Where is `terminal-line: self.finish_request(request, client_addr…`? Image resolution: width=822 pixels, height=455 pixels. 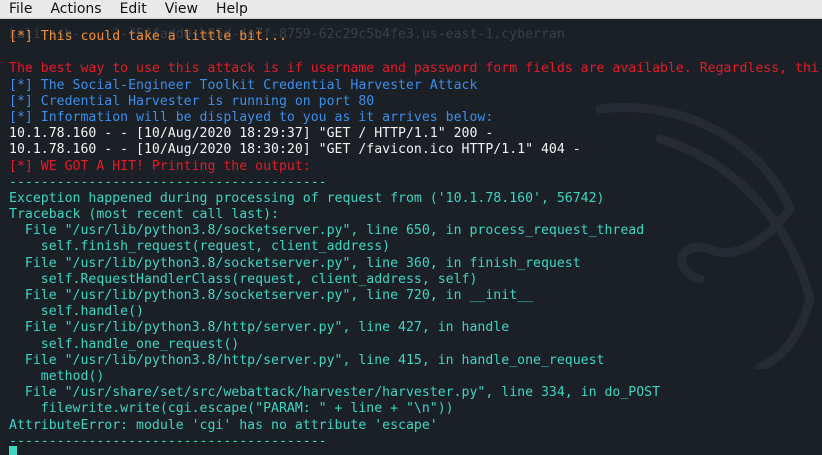 terminal-line: self.finish_request(request, client_addr… is located at coordinates (200, 247).